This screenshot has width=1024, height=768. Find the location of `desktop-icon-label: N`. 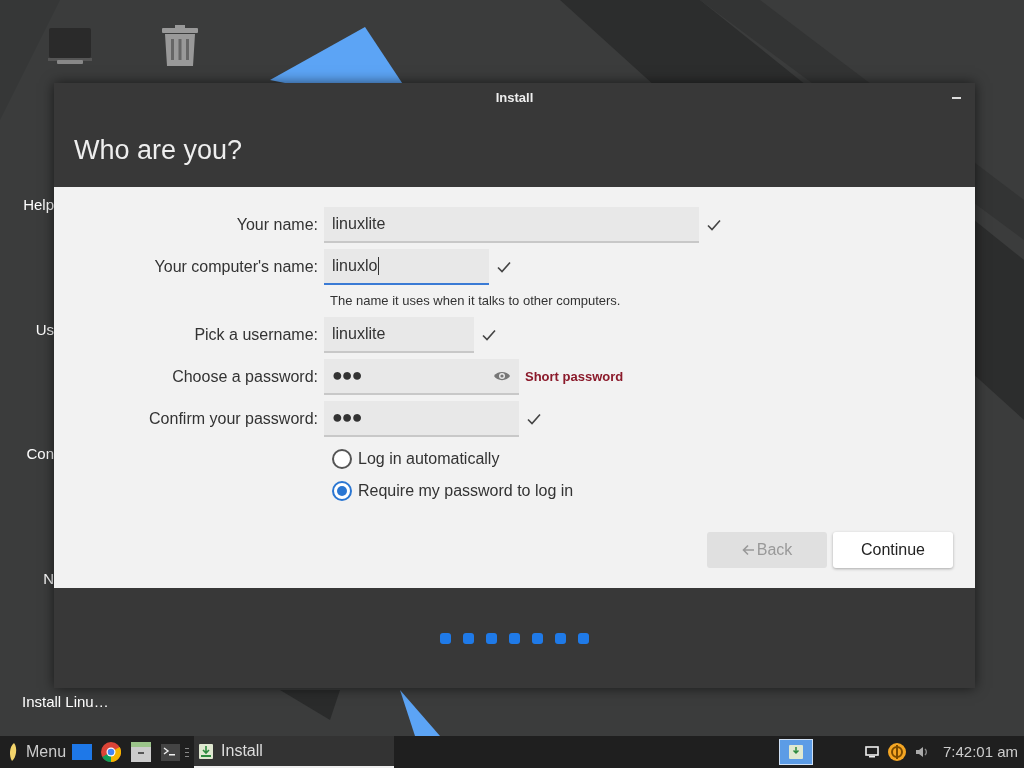

desktop-icon-label: N is located at coordinates (48, 578).